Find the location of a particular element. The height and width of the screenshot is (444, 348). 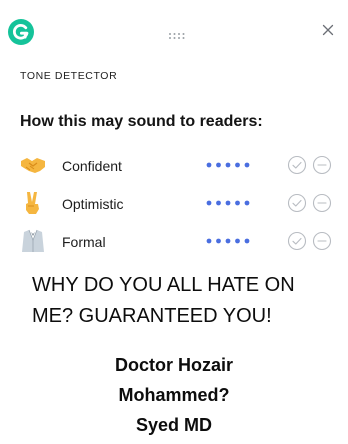

tone-label: Formal is located at coordinates (84, 242).